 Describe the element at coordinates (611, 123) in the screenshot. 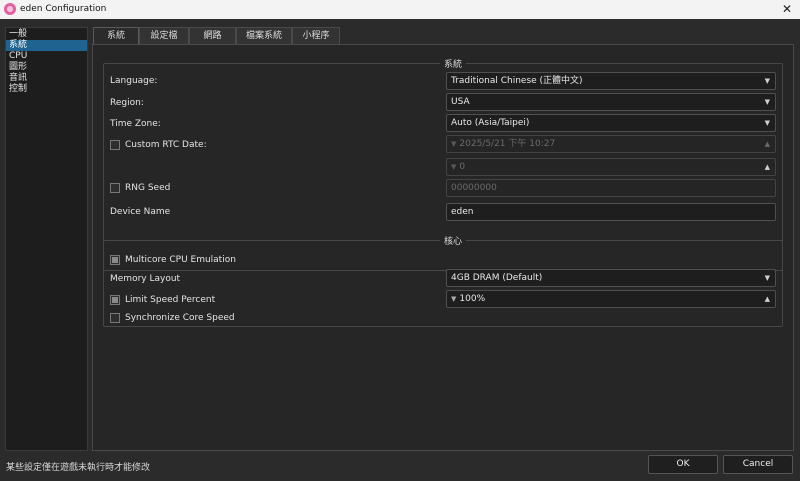

I see `time-zone-dropdown: Auto (Asia/Taipei) ▼` at that location.